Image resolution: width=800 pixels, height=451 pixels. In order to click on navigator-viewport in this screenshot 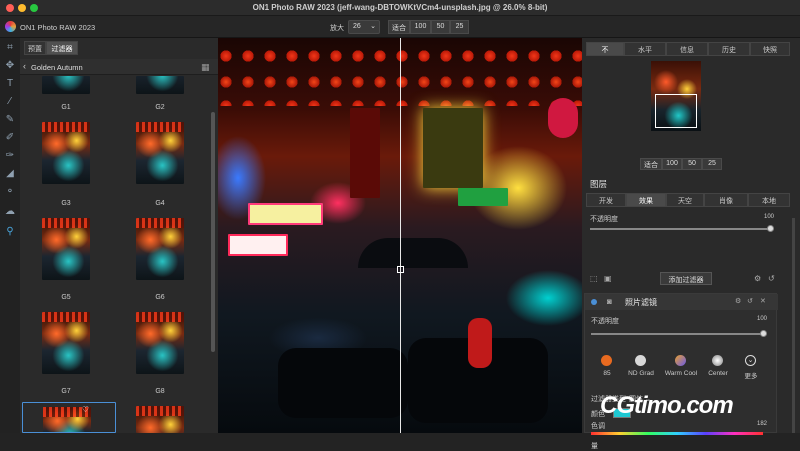, I will do `click(676, 111)`.